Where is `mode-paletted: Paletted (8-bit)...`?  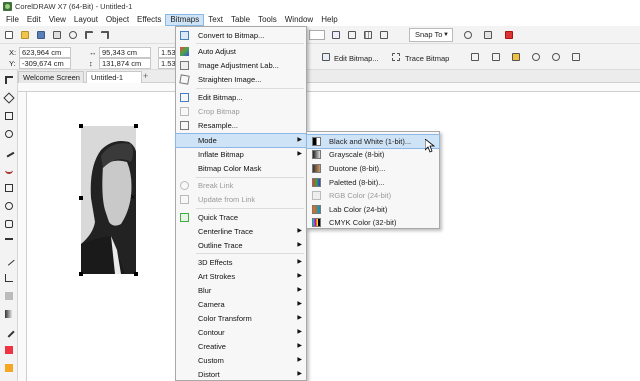 mode-paletted: Paletted (8-bit)... is located at coordinates (373, 182).